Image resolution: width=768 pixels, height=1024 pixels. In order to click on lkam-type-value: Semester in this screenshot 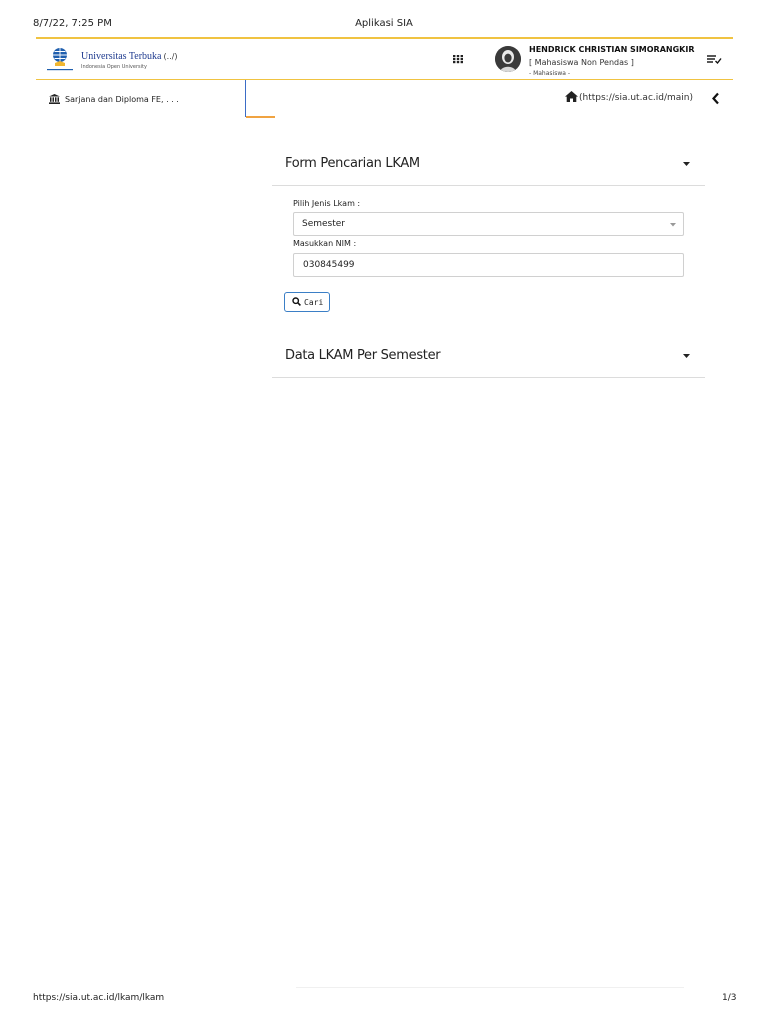, I will do `click(324, 224)`.